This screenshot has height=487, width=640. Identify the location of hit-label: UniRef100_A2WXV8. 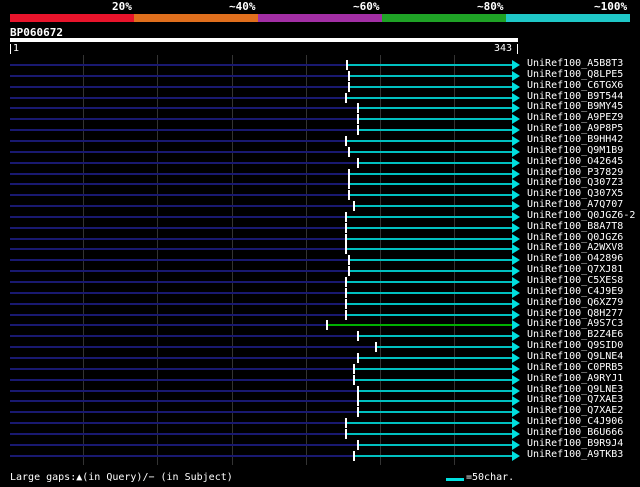
(575, 247).